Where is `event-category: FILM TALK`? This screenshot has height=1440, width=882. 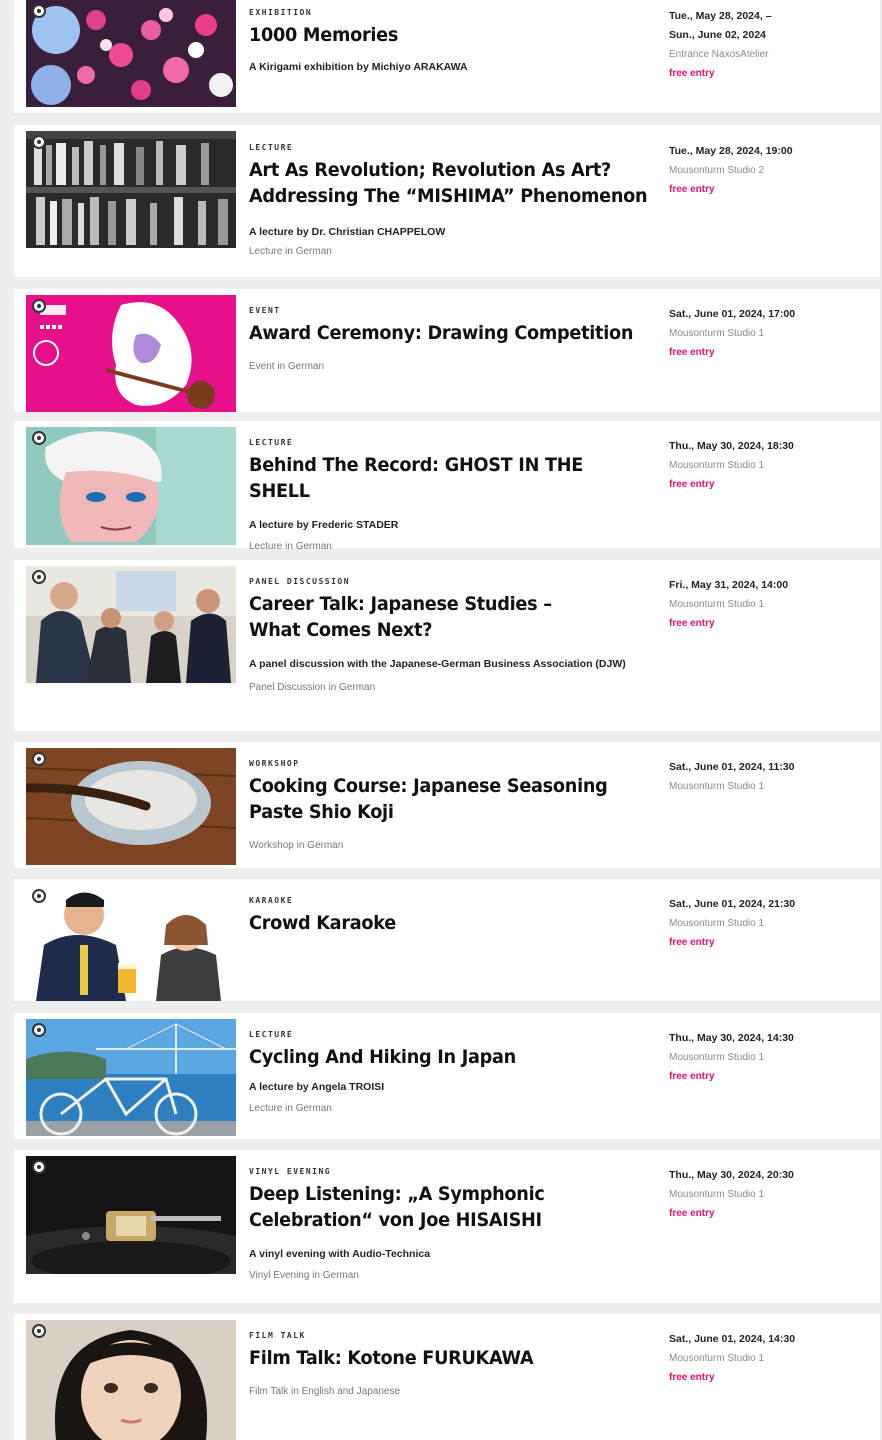
event-category: FILM TALK is located at coordinates (277, 1335).